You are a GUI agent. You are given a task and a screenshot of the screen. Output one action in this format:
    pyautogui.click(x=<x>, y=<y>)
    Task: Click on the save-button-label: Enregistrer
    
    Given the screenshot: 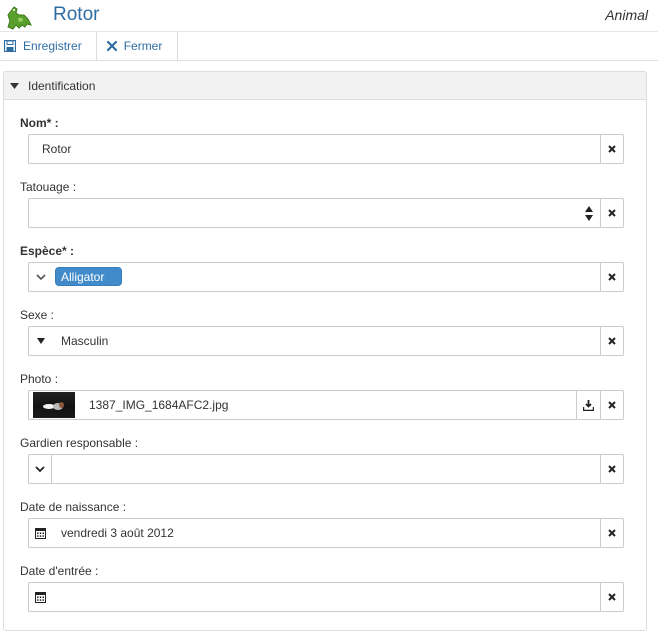 What is the action you would take?
    pyautogui.click(x=52, y=46)
    